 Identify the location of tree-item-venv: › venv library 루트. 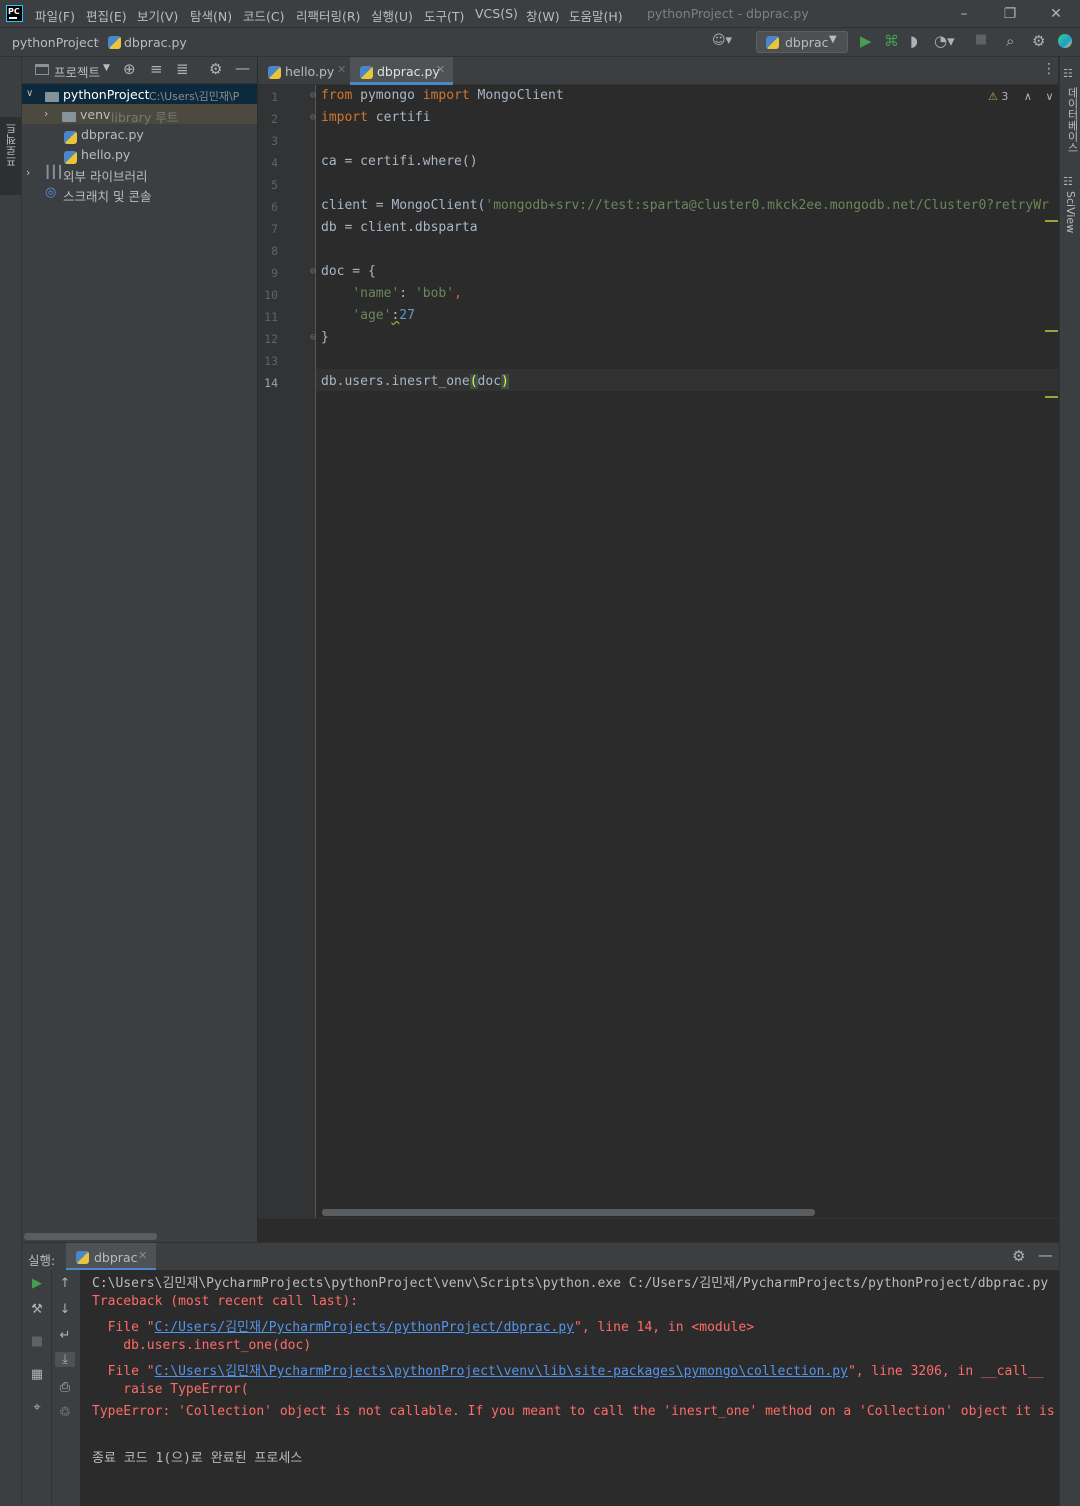
(139, 114).